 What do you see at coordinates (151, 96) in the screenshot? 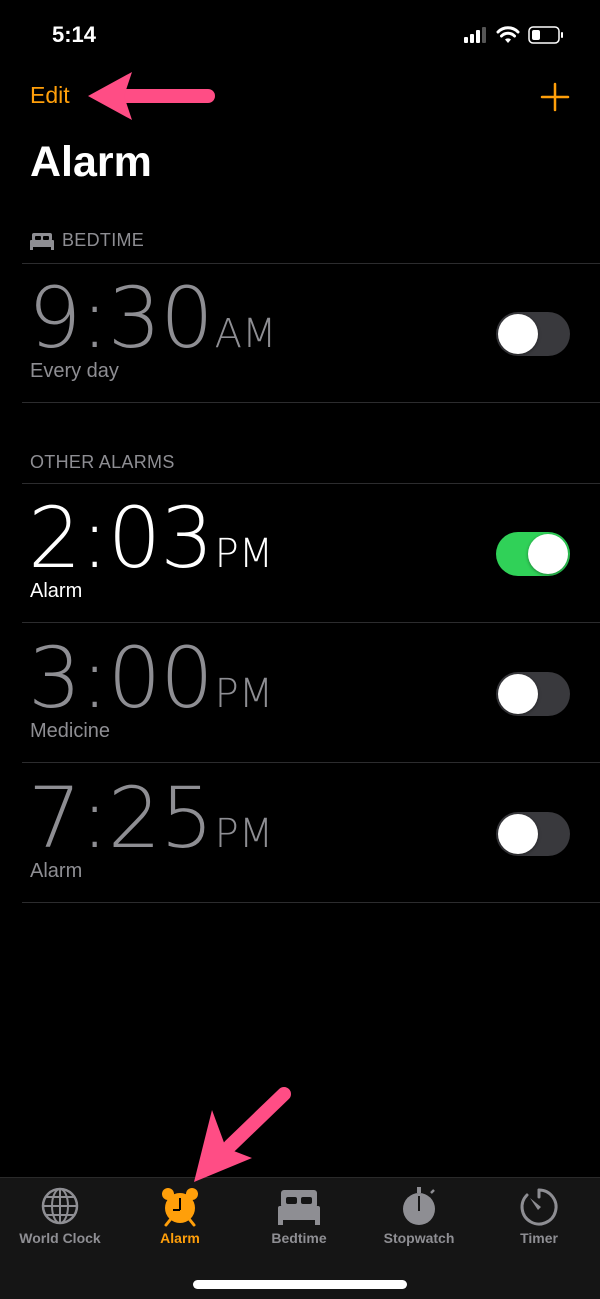
I see `annotation-arrow-edit` at bounding box center [151, 96].